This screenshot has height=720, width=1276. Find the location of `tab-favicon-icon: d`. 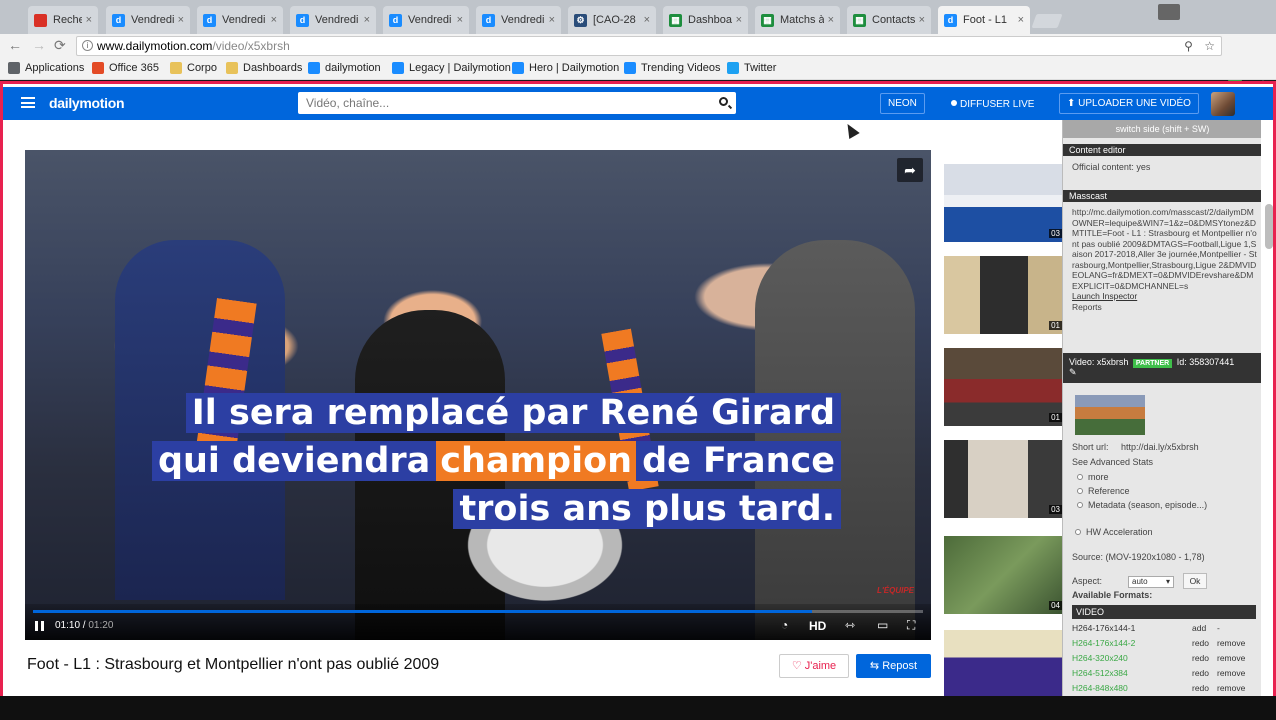

tab-favicon-icon: d is located at coordinates (302, 20).